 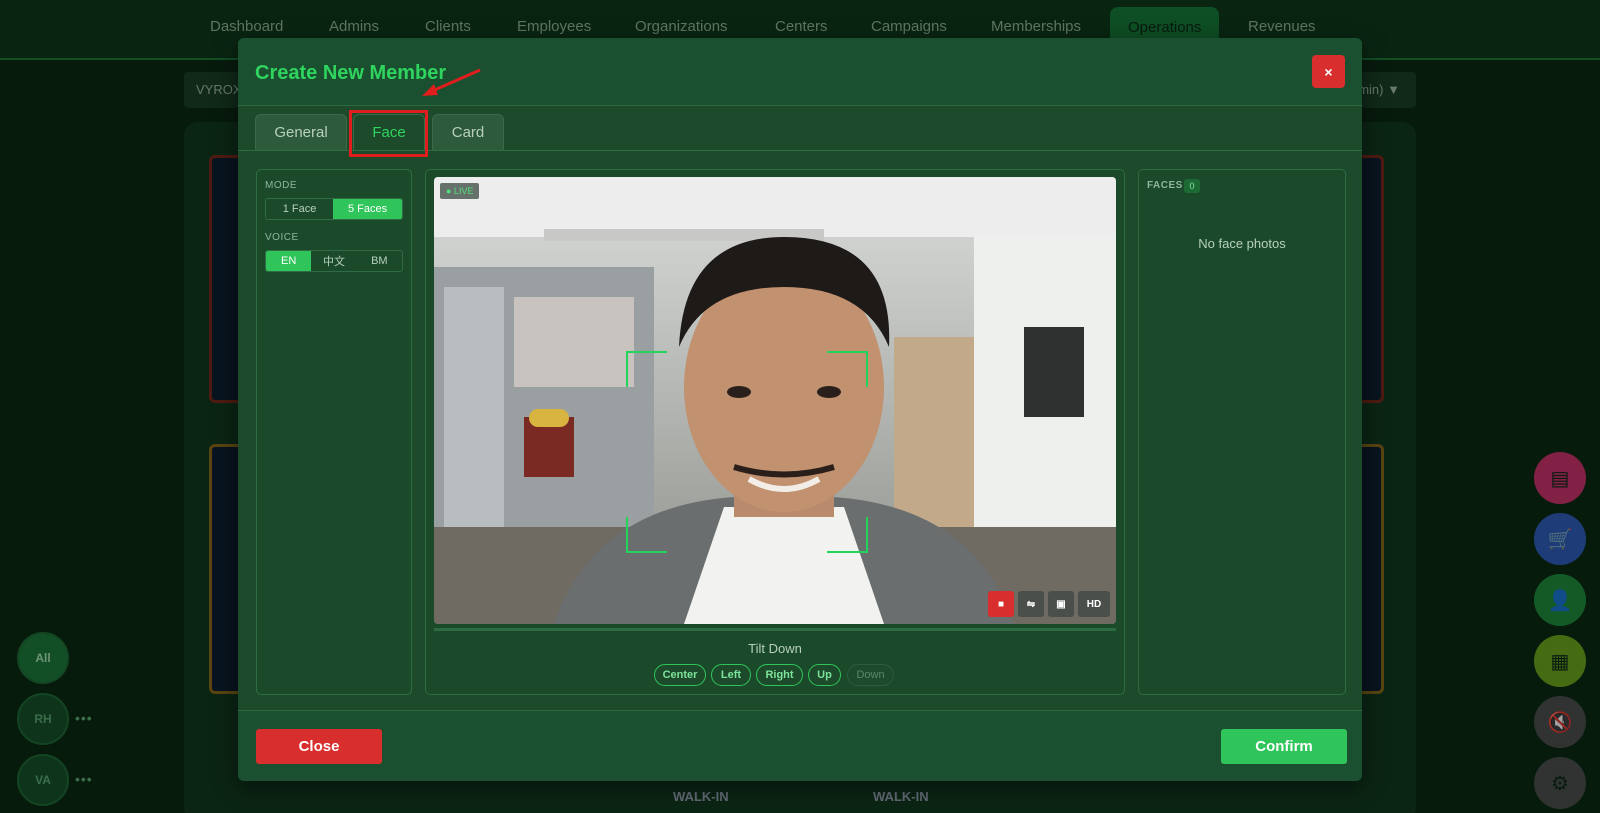 I want to click on capture-progress-bar, so click(x=775, y=629).